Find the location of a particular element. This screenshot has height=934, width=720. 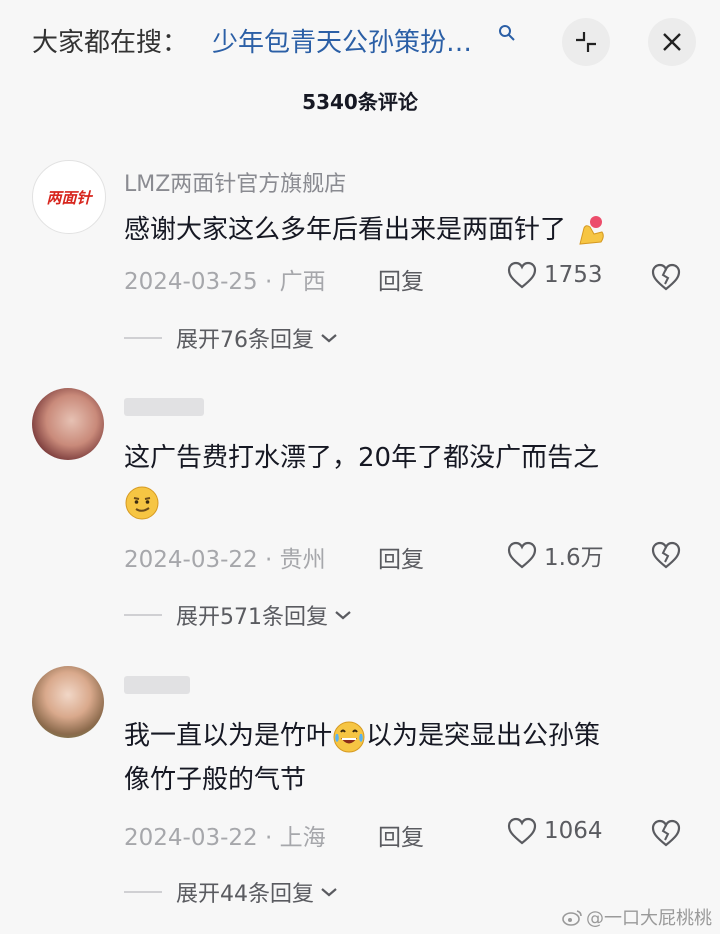

comment-text-line: 这广告费打水漂了，20年了都没广而告之 is located at coordinates (362, 458).